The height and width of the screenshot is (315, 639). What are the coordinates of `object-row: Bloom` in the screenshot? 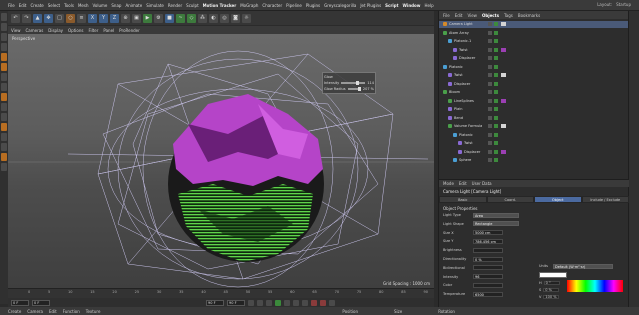 It's located at (534, 92).